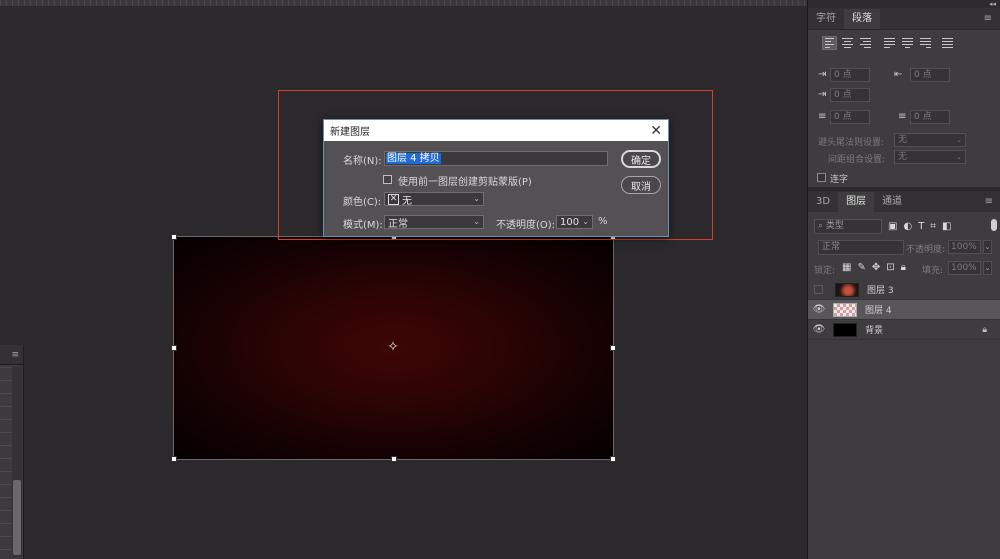  Describe the element at coordinates (904, 330) in the screenshot. I see `layer-row: 👁︎ 背景 🔒︎` at that location.